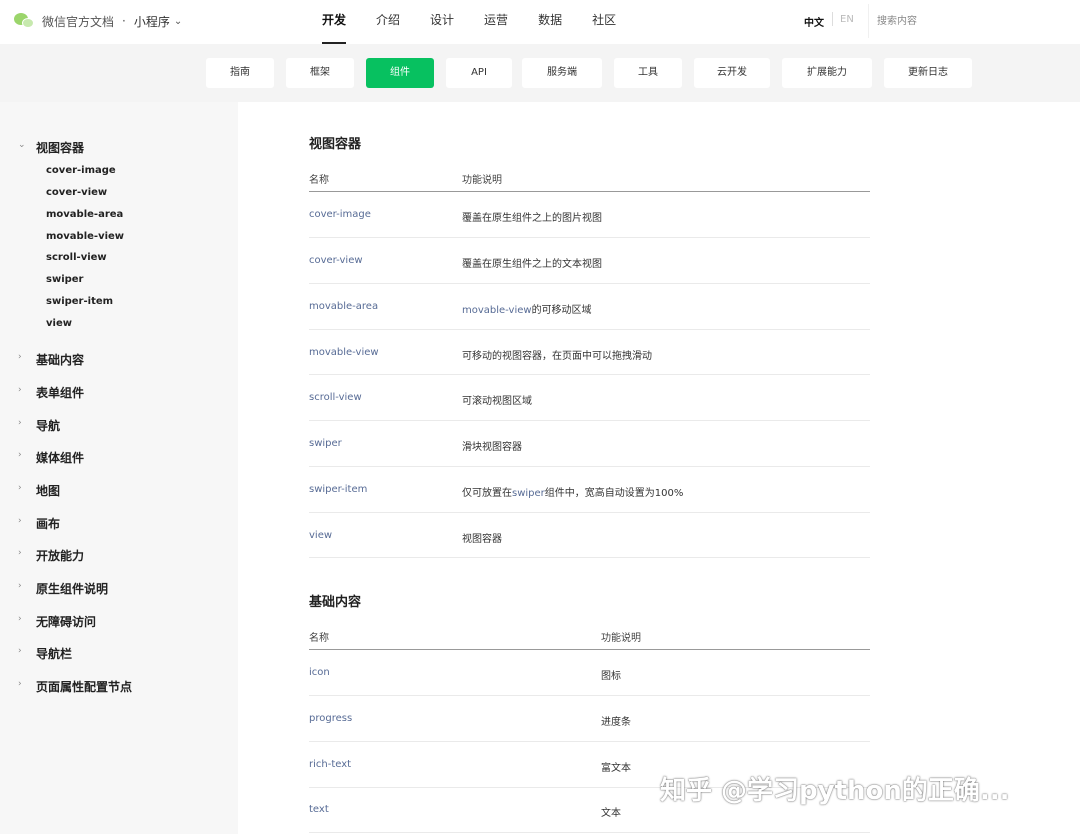 The height and width of the screenshot is (834, 1080). I want to click on site-title: 微信官方文档, so click(78, 21).